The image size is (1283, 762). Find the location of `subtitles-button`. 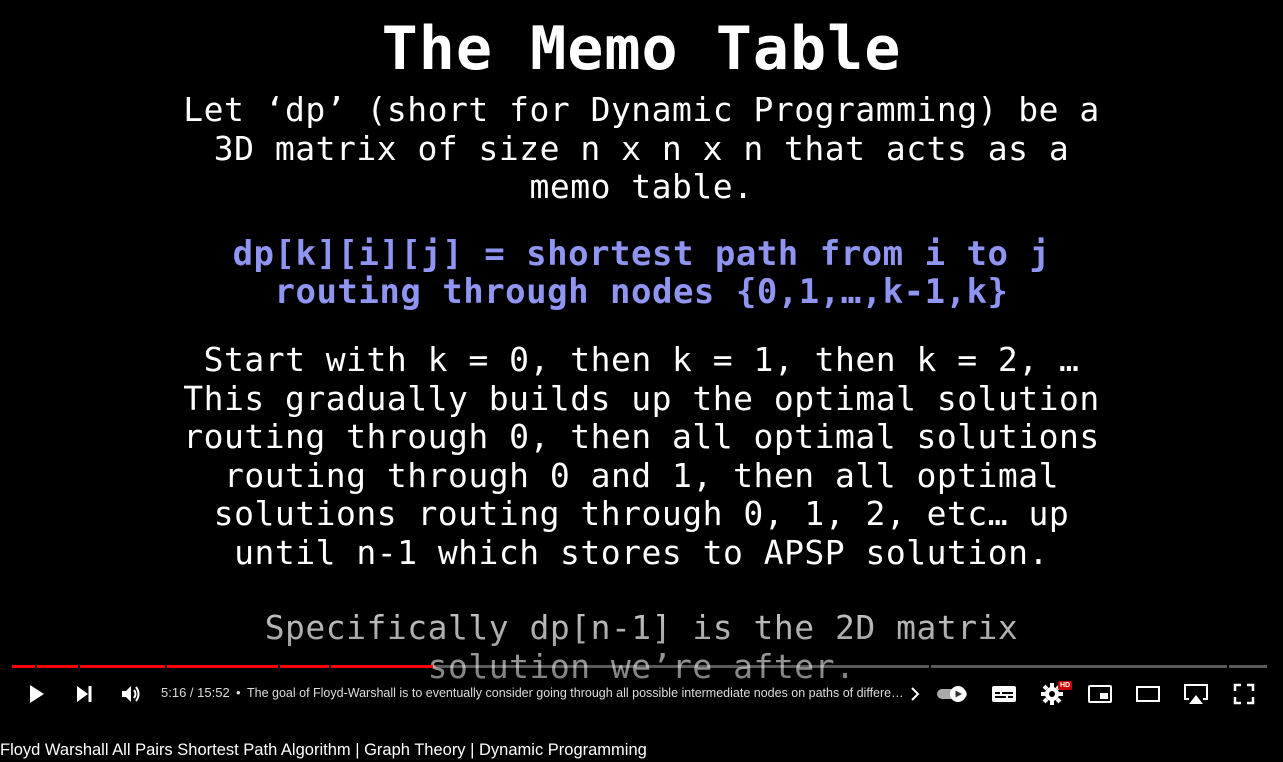

subtitles-button is located at coordinates (1004, 694).